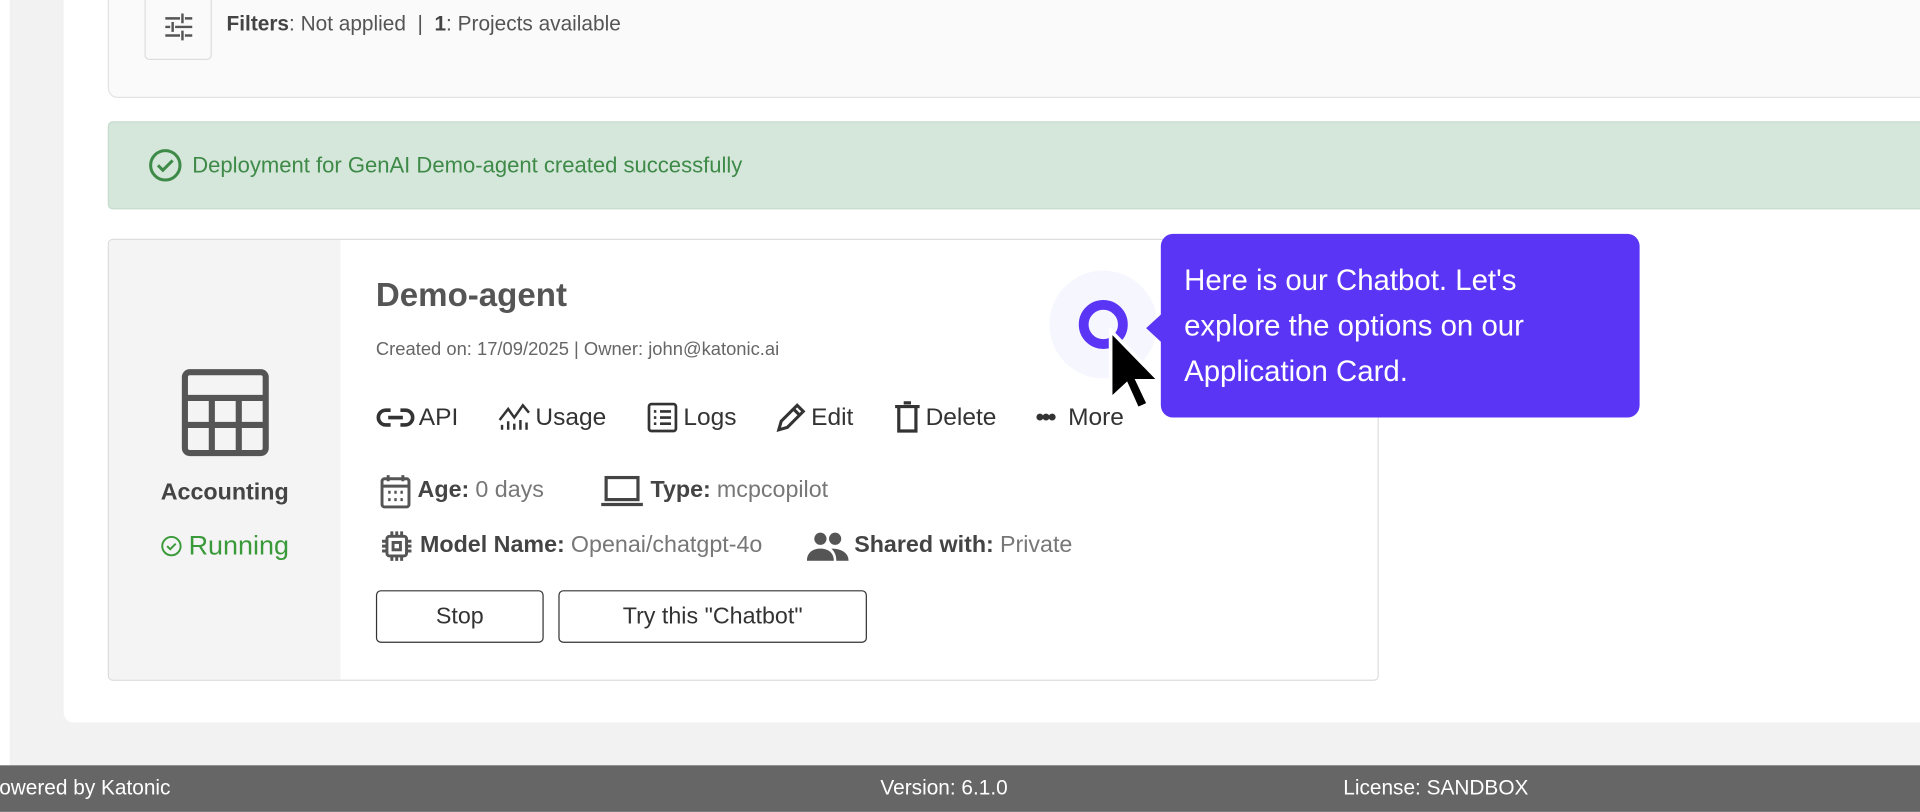 The image size is (1920, 812). What do you see at coordinates (944, 788) in the screenshot?
I see `version: Version: 6.1.0` at bounding box center [944, 788].